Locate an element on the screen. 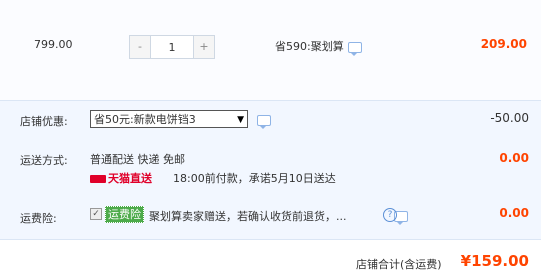 This screenshot has width=541, height=279. shop-discount-amount: -50.00 is located at coordinates (509, 118).